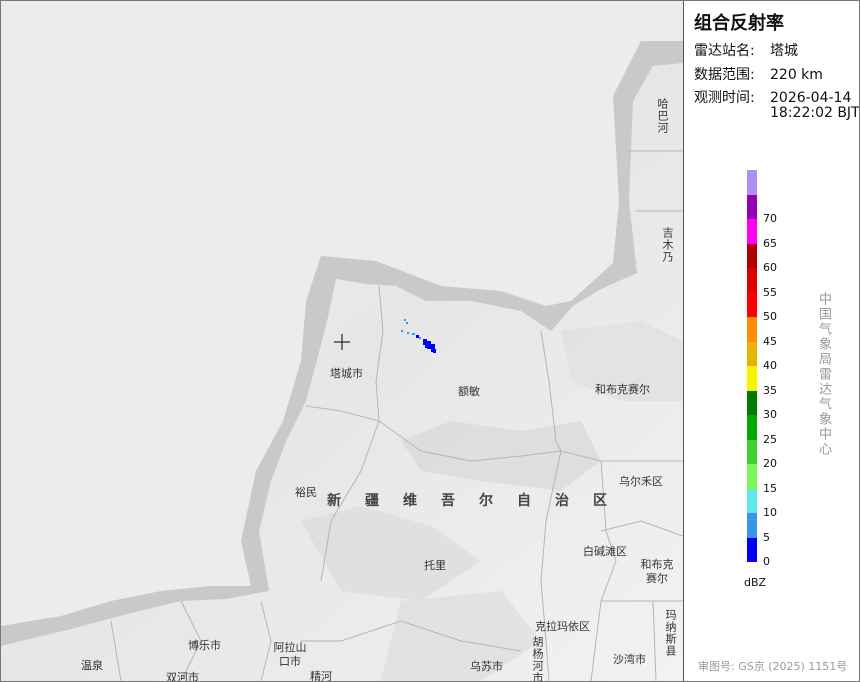 Image resolution: width=860 pixels, height=682 pixels. Describe the element at coordinates (770, 243) in the screenshot. I see `legend-tick-label: 65` at that location.